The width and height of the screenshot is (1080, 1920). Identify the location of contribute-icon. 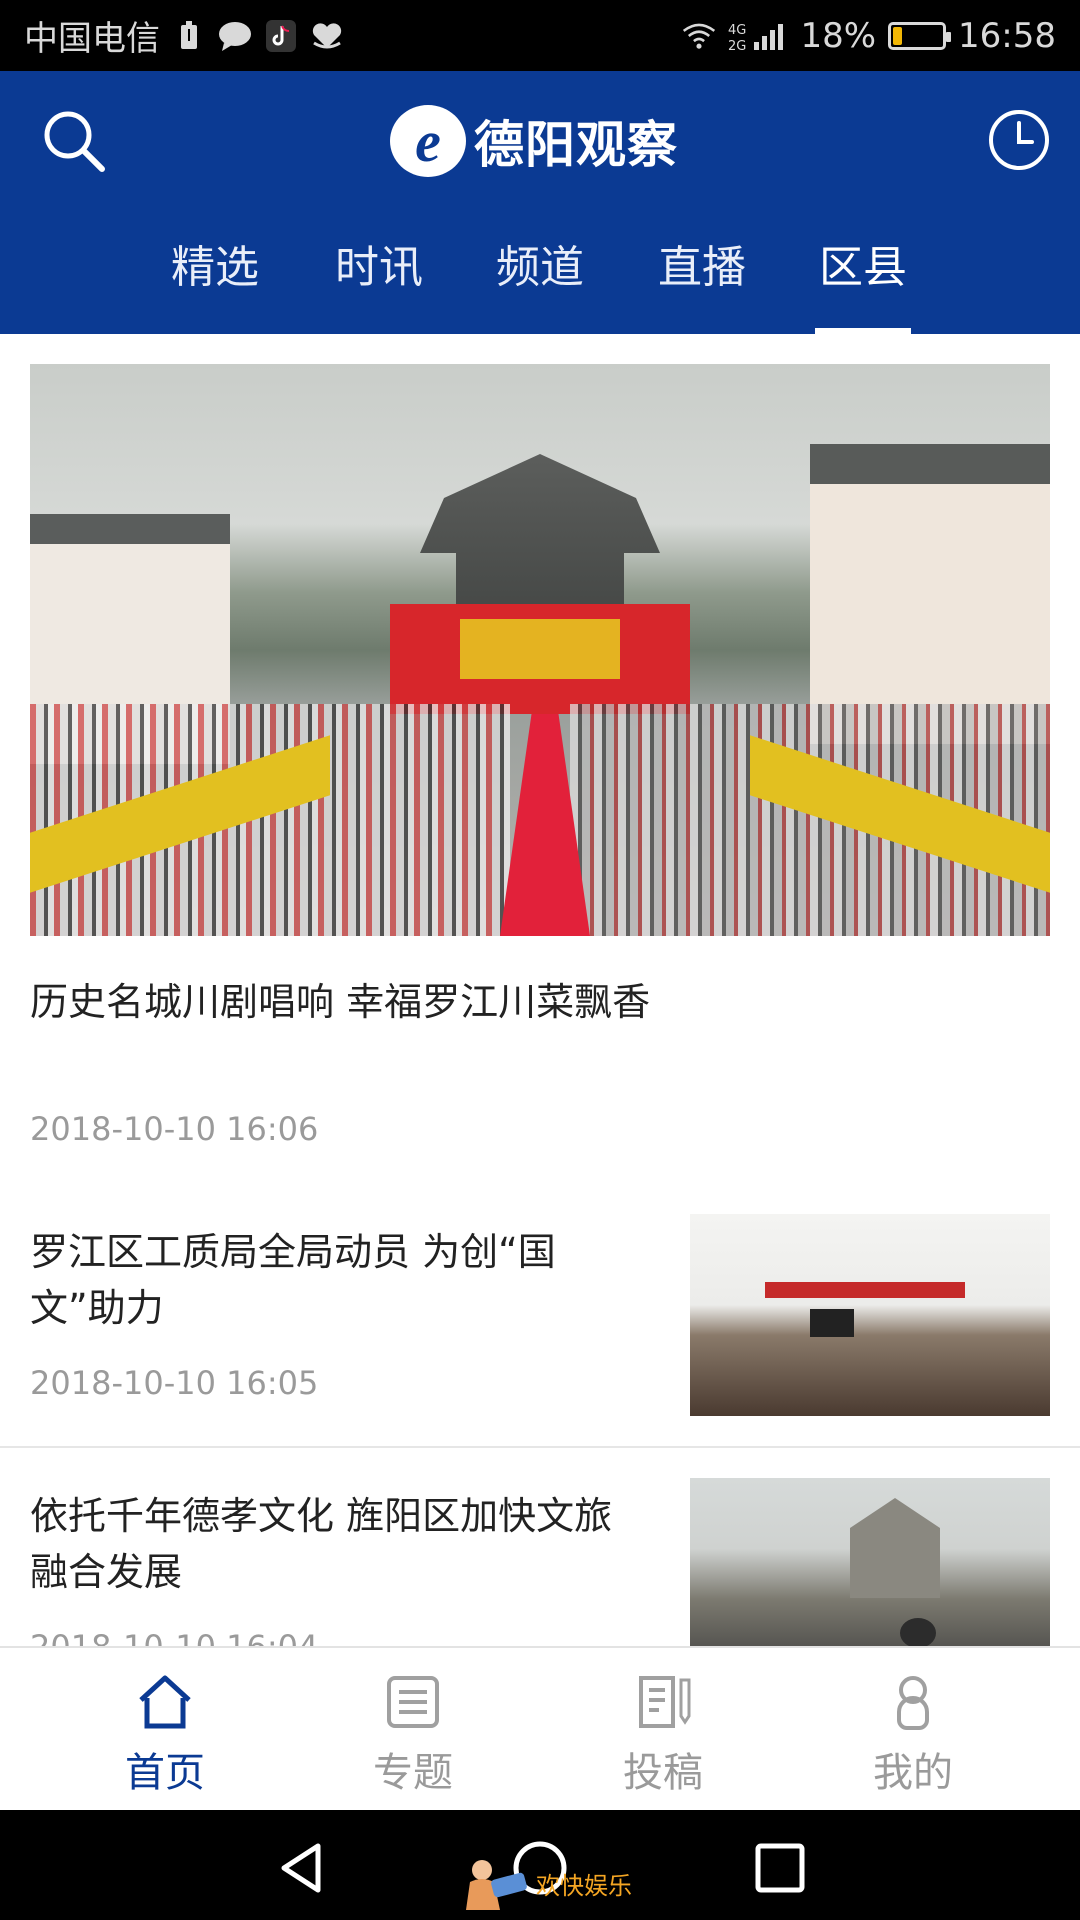
(665, 1702).